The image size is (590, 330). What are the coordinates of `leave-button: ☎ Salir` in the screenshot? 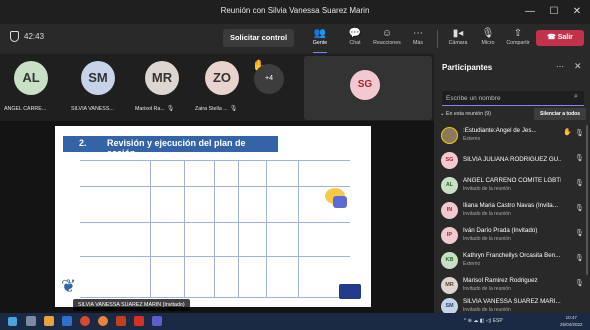 It's located at (560, 38).